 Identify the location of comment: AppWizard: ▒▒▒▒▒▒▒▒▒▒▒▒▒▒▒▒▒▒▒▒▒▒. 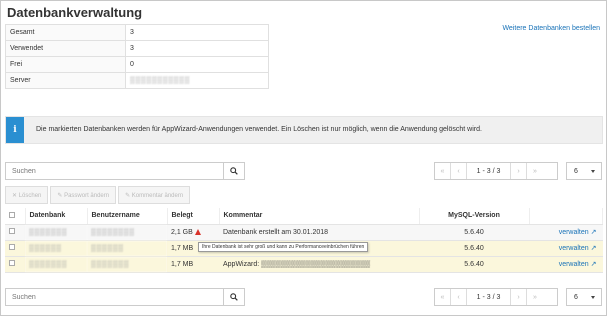
(319, 264).